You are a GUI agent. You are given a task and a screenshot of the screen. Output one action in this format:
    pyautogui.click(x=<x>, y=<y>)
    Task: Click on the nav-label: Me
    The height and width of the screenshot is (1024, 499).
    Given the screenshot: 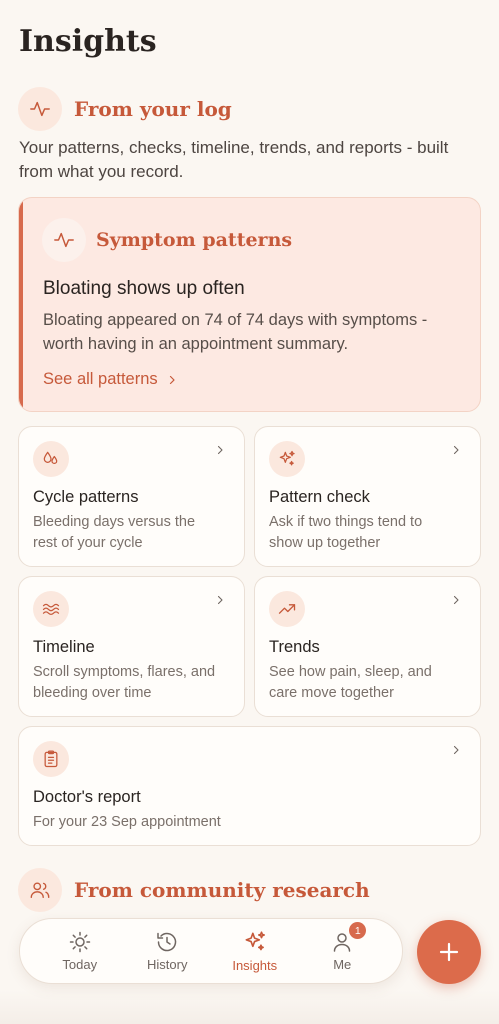 What is the action you would take?
    pyautogui.click(x=342, y=964)
    